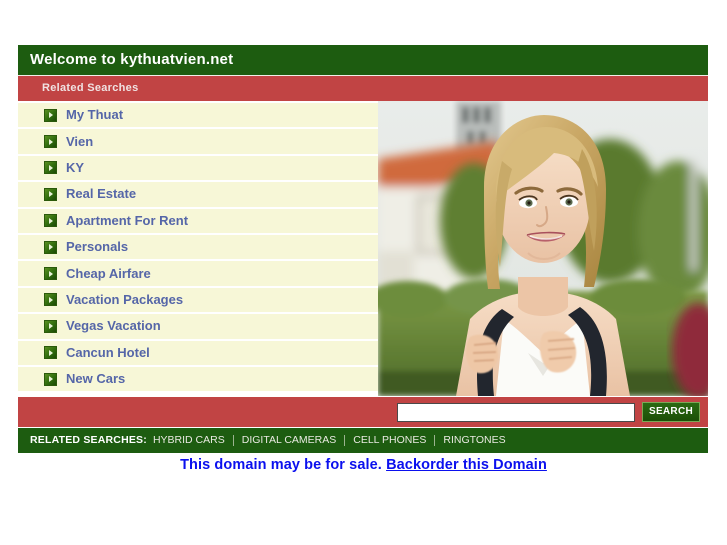  What do you see at coordinates (363, 88) in the screenshot?
I see `related-searches-heading: Related Searches` at bounding box center [363, 88].